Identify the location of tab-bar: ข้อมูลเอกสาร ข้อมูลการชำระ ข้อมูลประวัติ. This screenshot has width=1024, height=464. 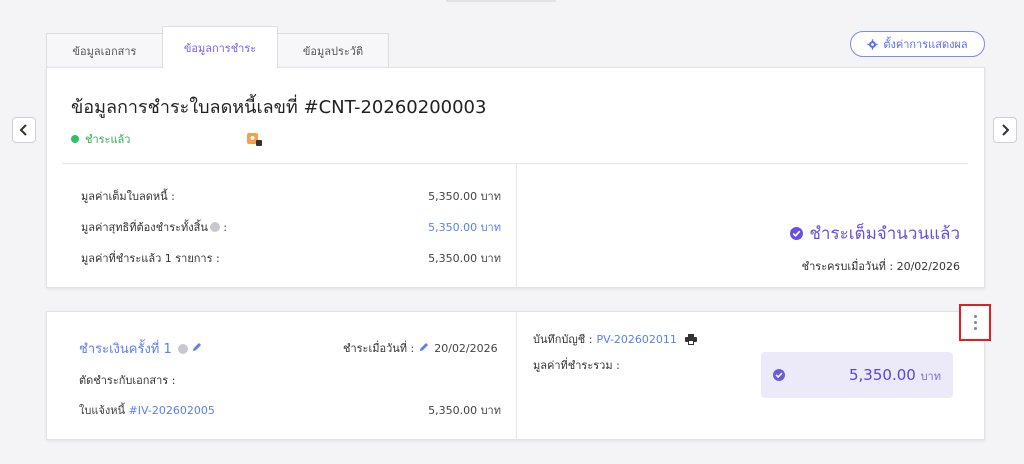
(217, 47).